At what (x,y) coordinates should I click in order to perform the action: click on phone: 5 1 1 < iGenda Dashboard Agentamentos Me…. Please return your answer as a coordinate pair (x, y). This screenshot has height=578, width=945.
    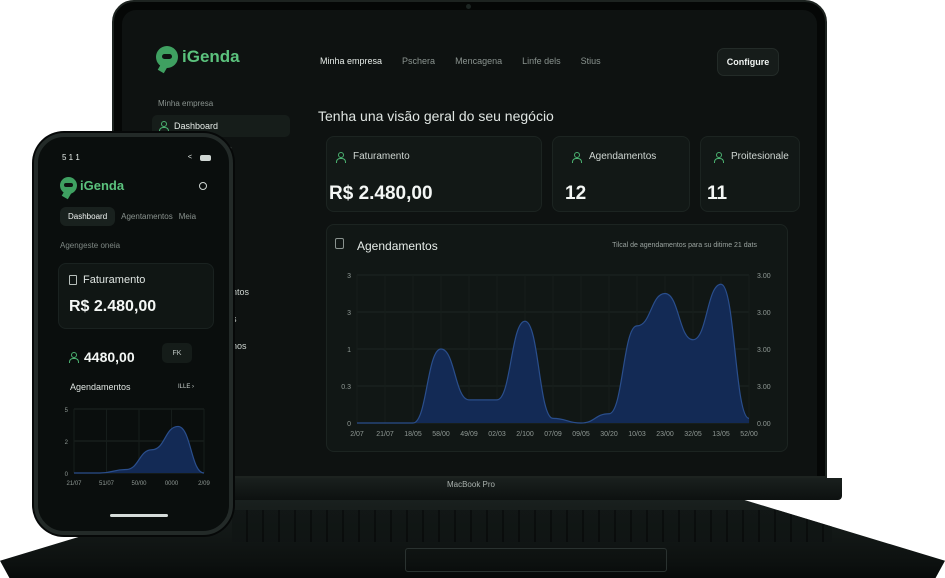
    Looking at the image, I should click on (133, 334).